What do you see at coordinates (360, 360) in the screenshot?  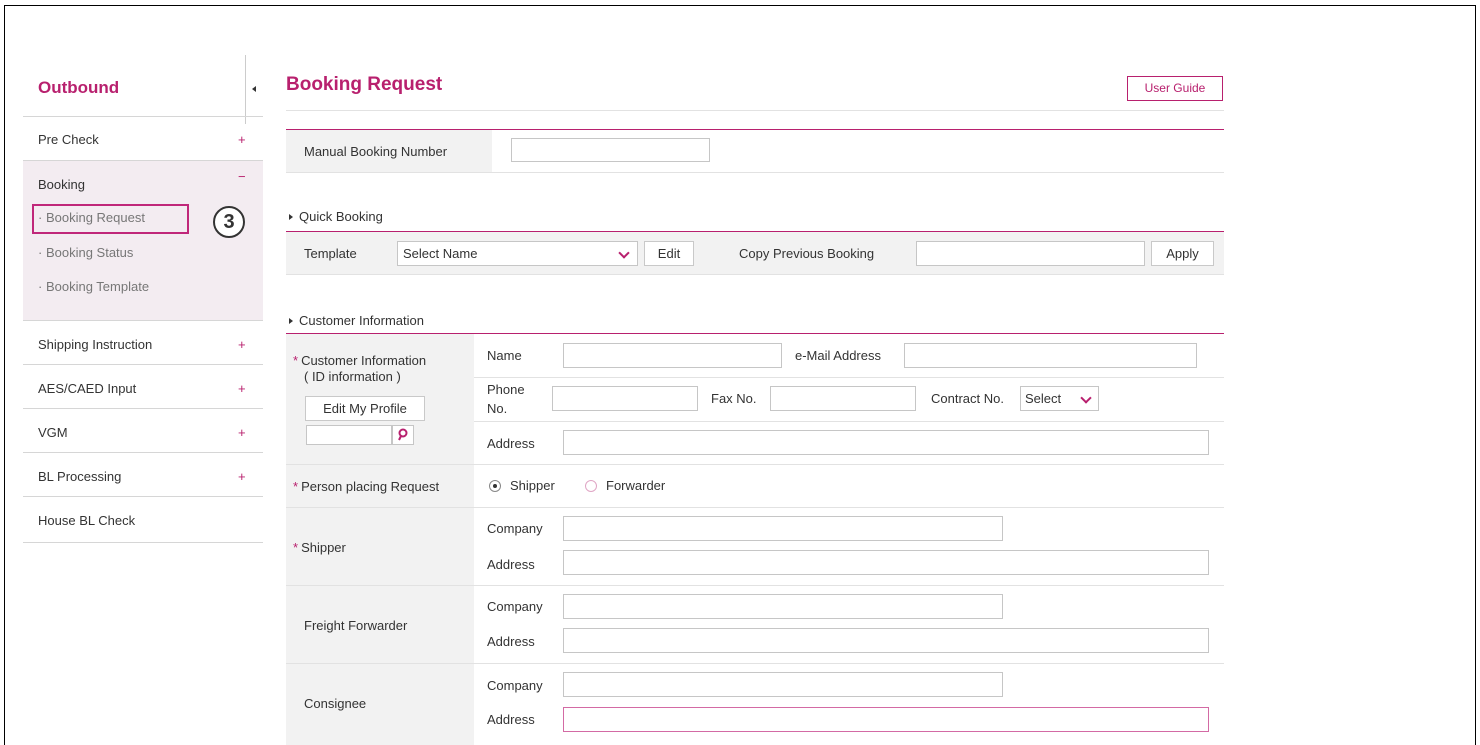 I see `customer-information-label: * Customer Information` at bounding box center [360, 360].